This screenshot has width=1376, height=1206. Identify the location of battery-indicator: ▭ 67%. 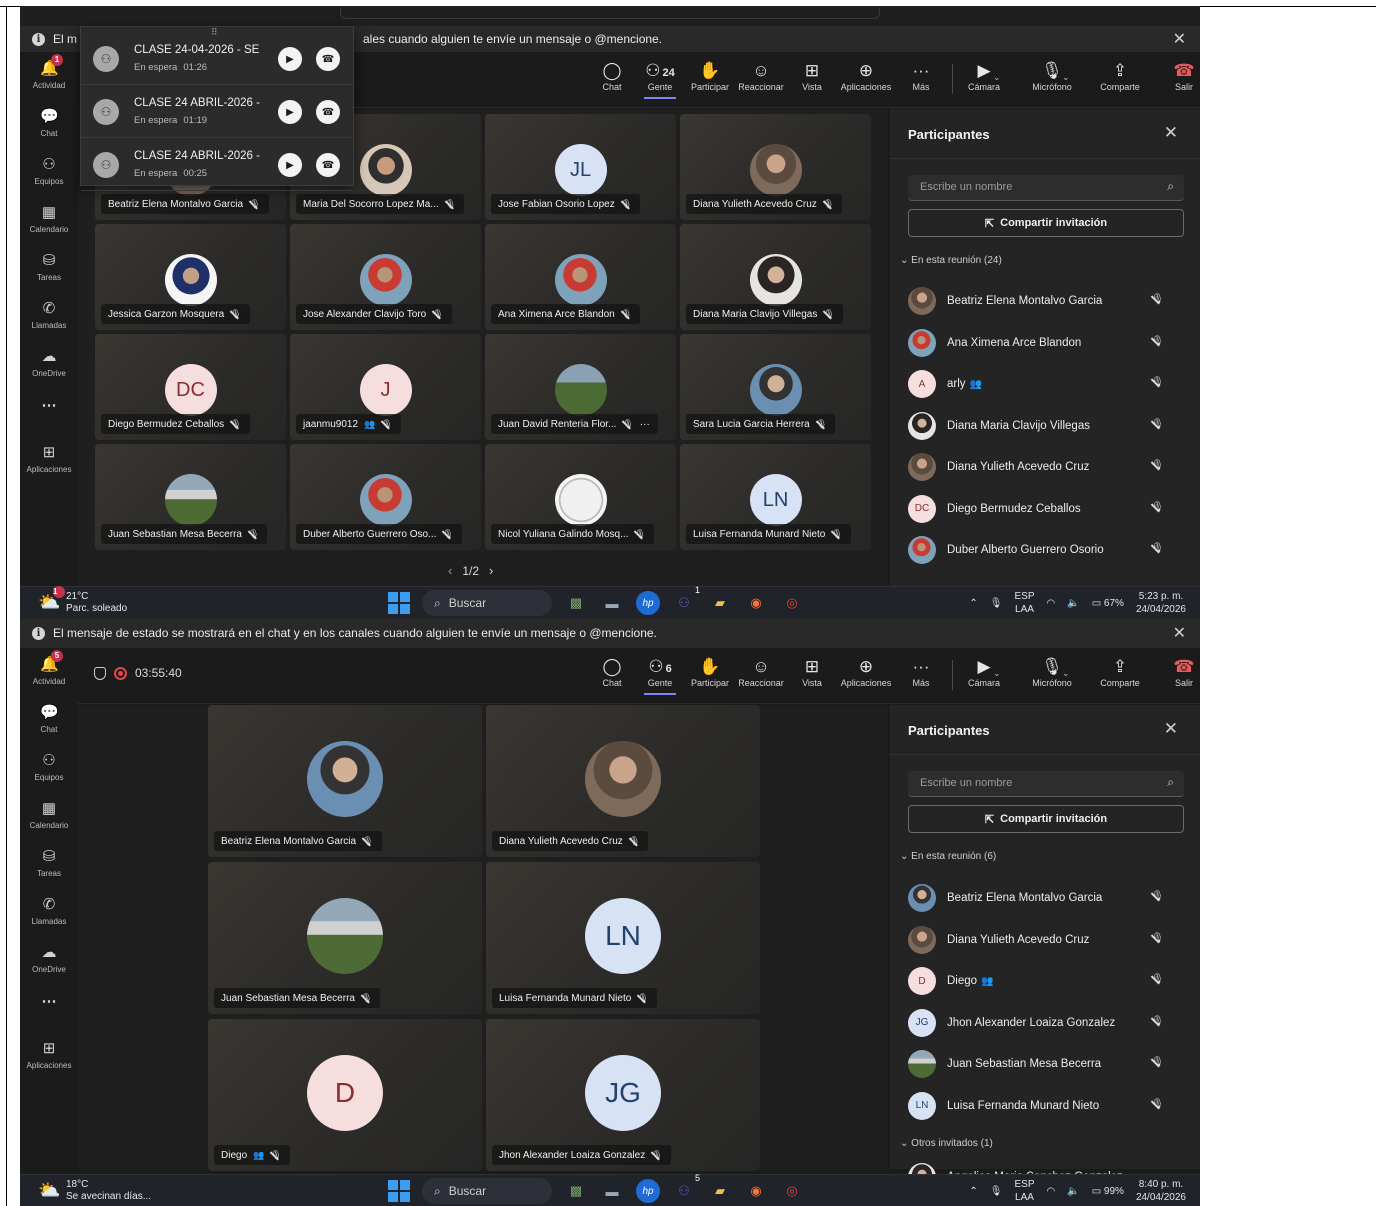
(1108, 603).